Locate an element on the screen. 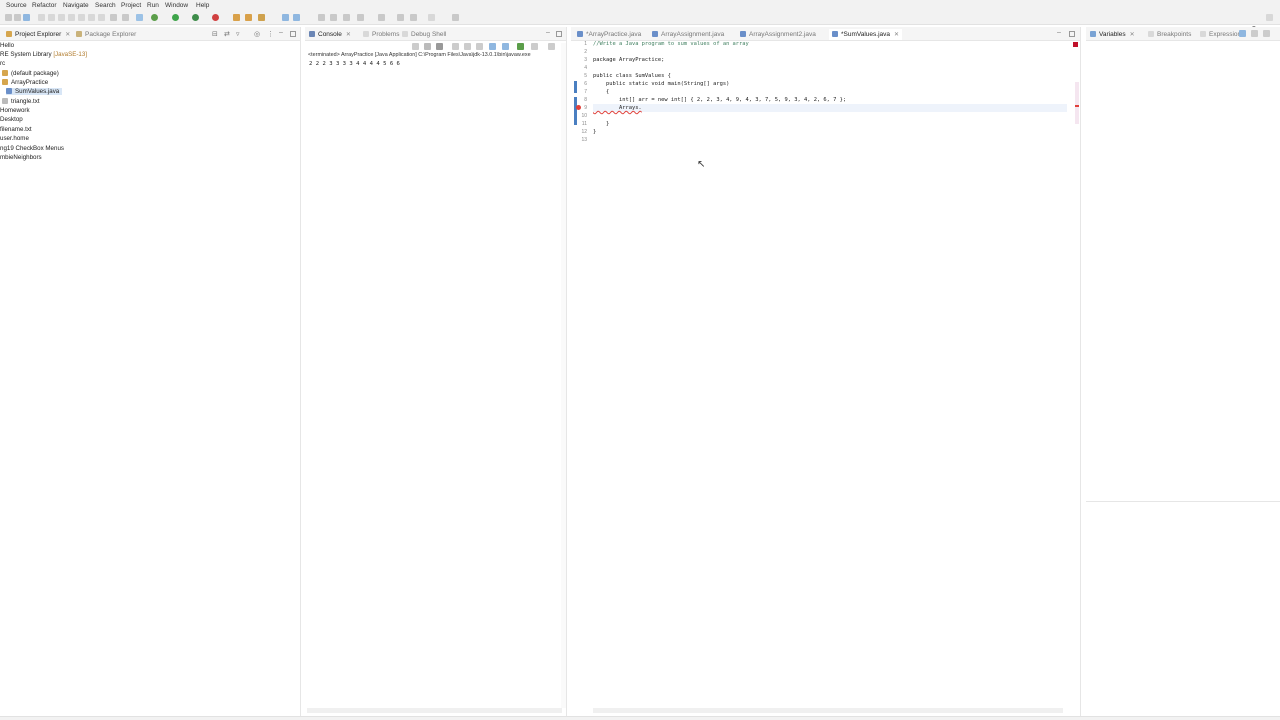 The image size is (1280, 720). new-console-icon is located at coordinates (551, 46).